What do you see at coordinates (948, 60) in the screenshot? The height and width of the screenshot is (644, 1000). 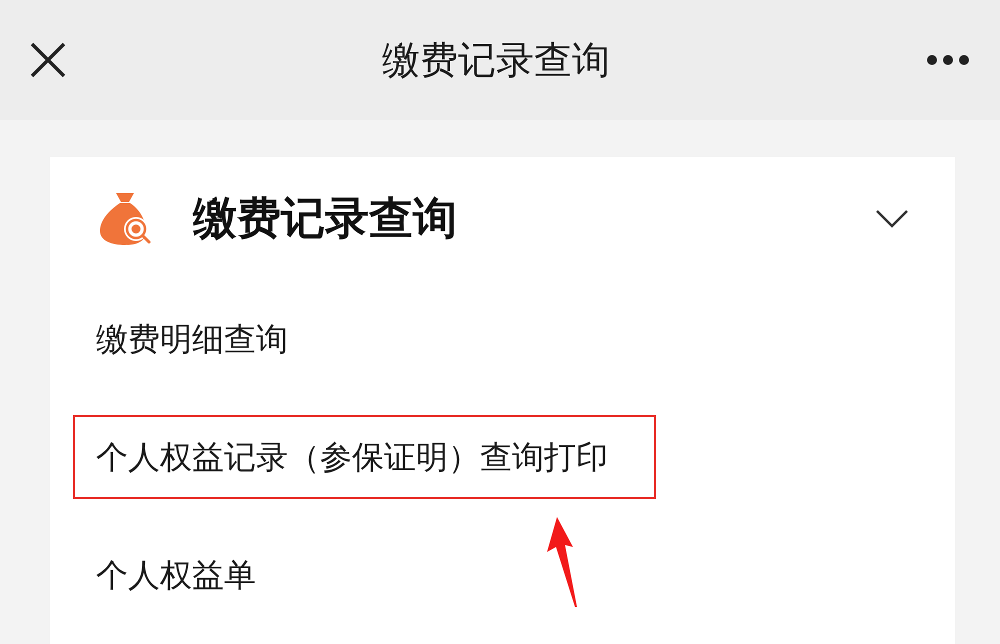 I see `more-icon` at bounding box center [948, 60].